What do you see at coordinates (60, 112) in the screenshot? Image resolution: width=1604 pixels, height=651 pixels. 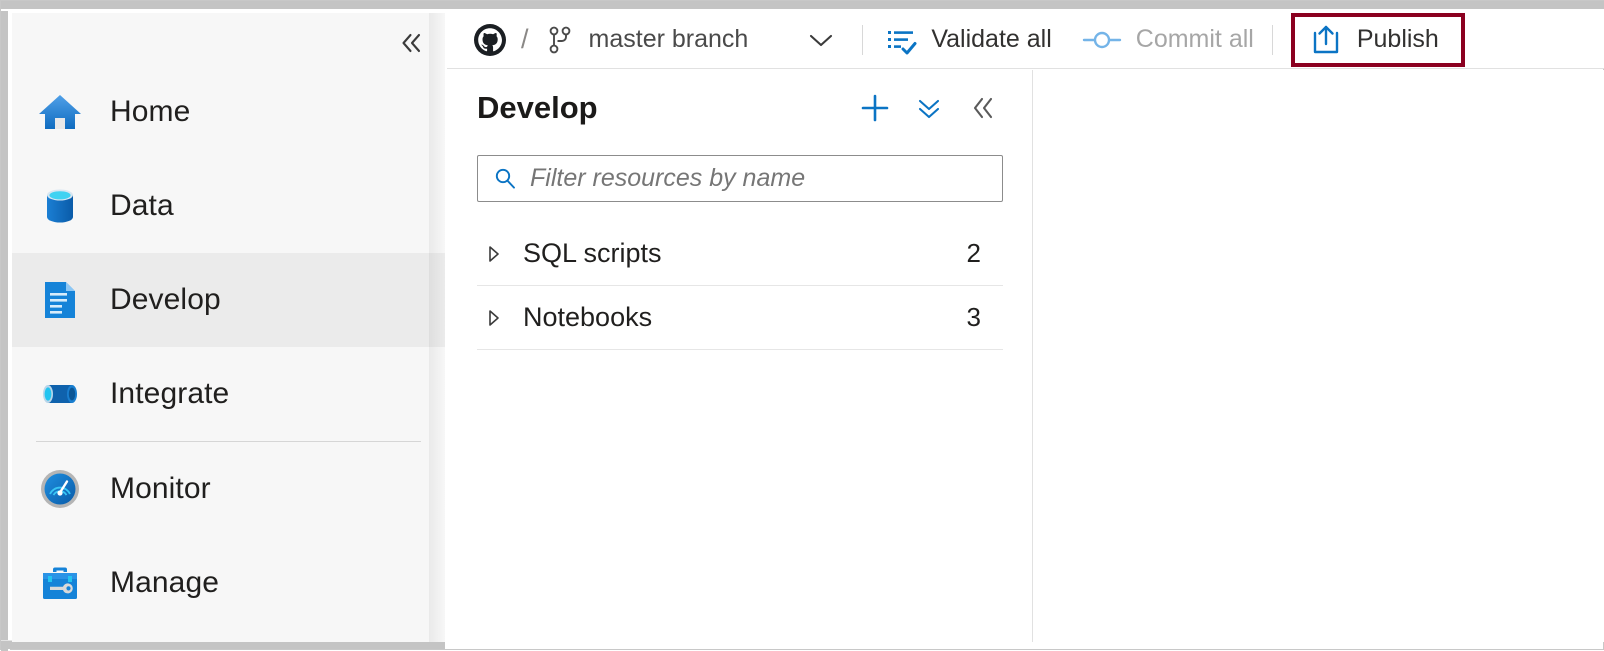 I see `home-icon` at bounding box center [60, 112].